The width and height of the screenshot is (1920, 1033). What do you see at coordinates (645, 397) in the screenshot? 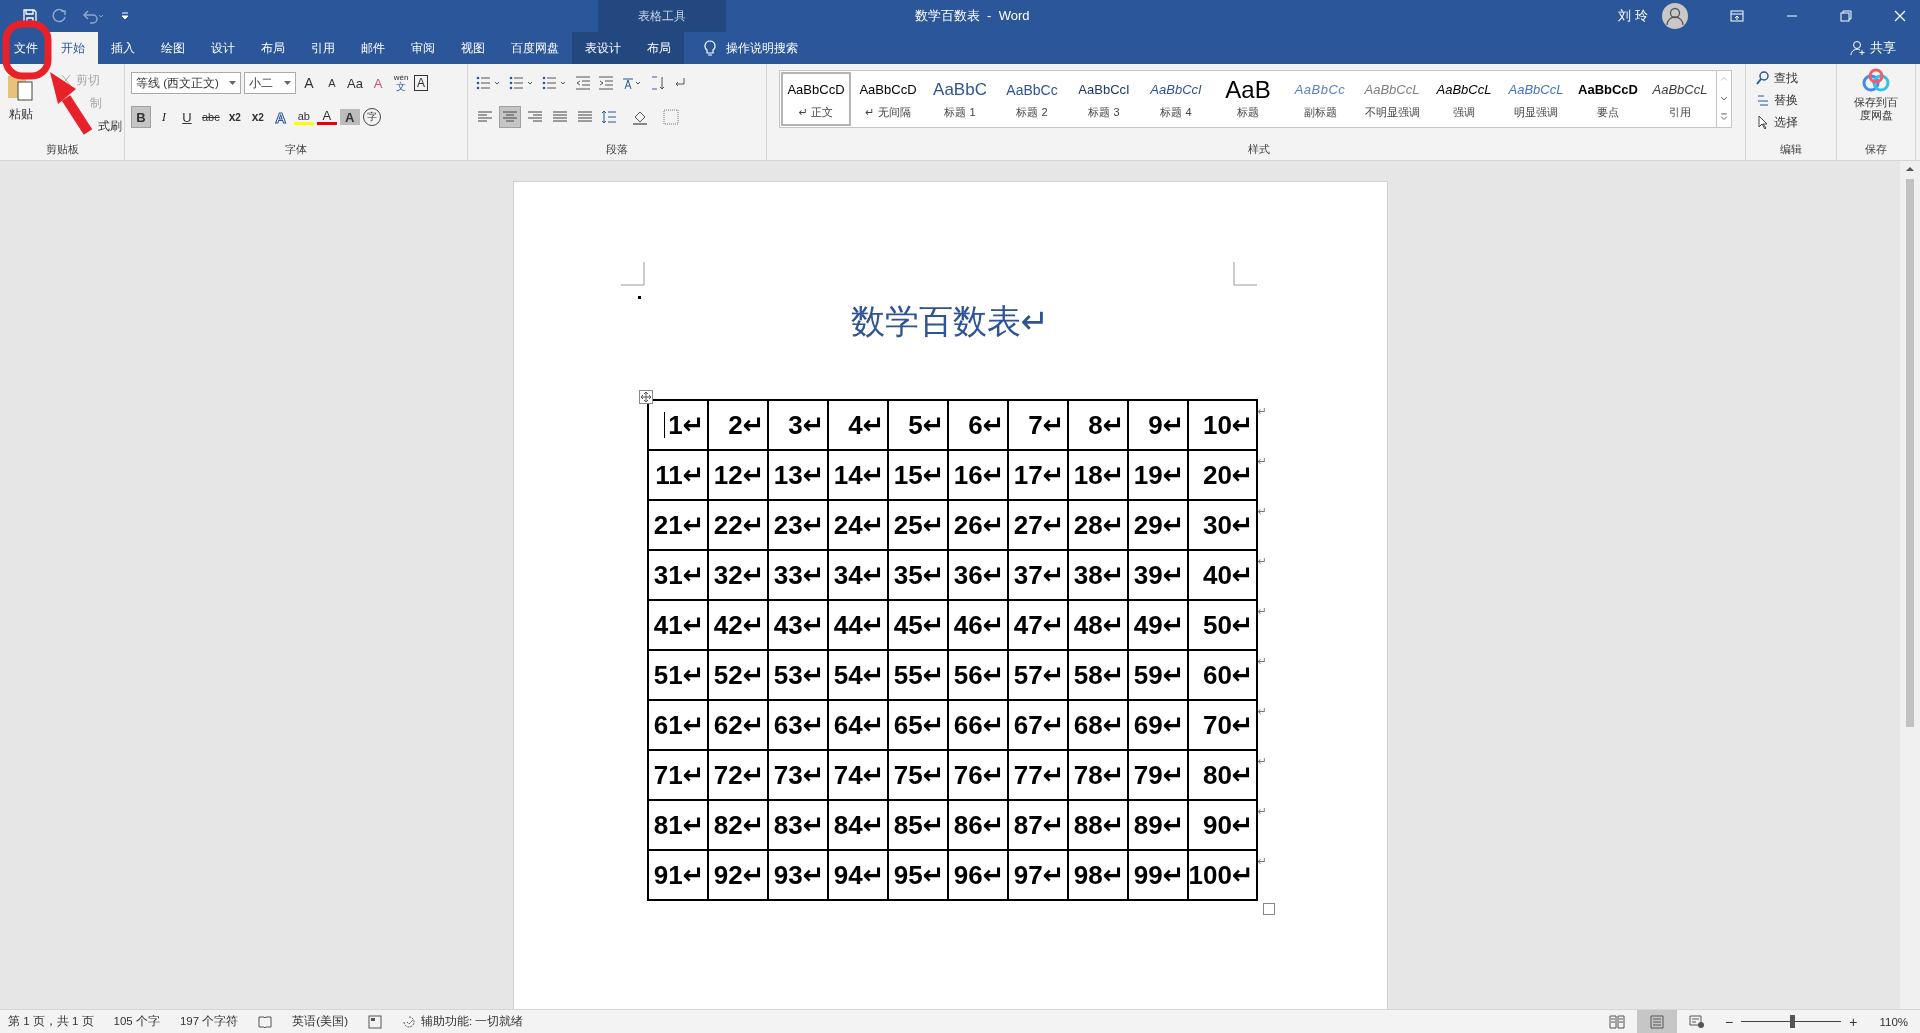
I see `table-move-handle-icon` at bounding box center [645, 397].